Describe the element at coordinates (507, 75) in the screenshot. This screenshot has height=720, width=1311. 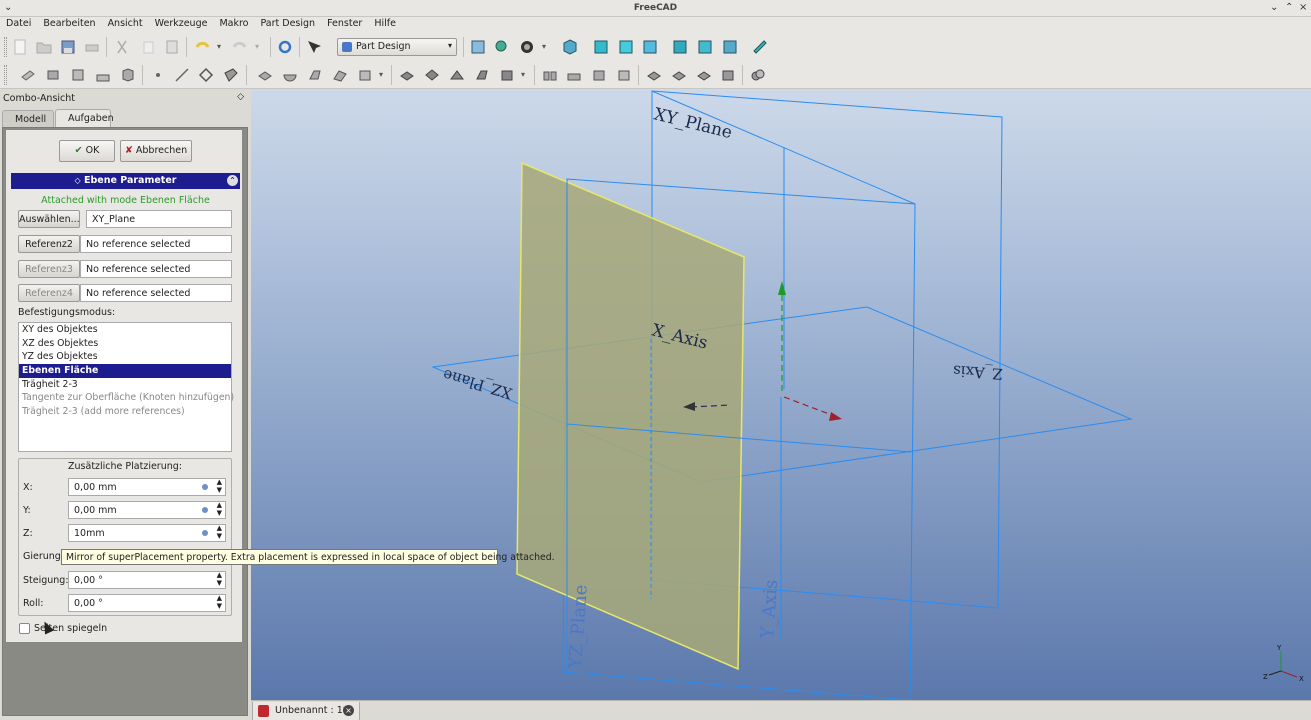
I see `subtractive-pipe-icon` at that location.